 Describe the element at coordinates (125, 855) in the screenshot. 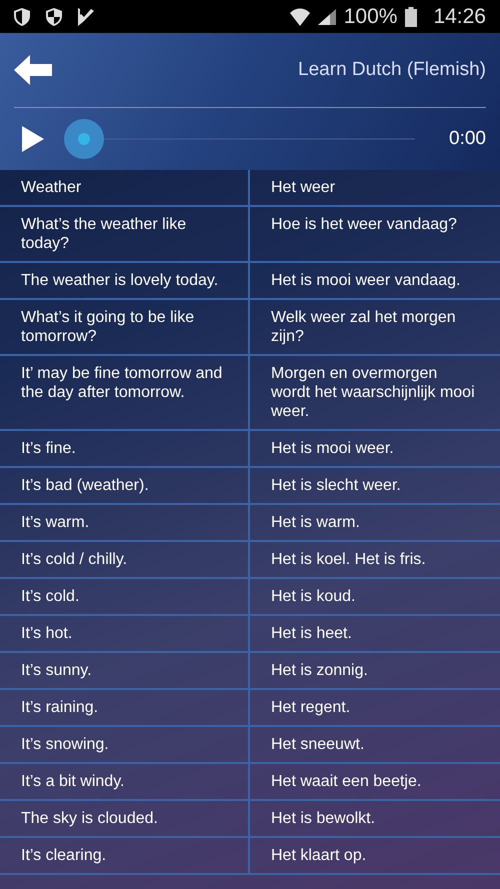

I see `english-phrase: It’s clearing.` at that location.